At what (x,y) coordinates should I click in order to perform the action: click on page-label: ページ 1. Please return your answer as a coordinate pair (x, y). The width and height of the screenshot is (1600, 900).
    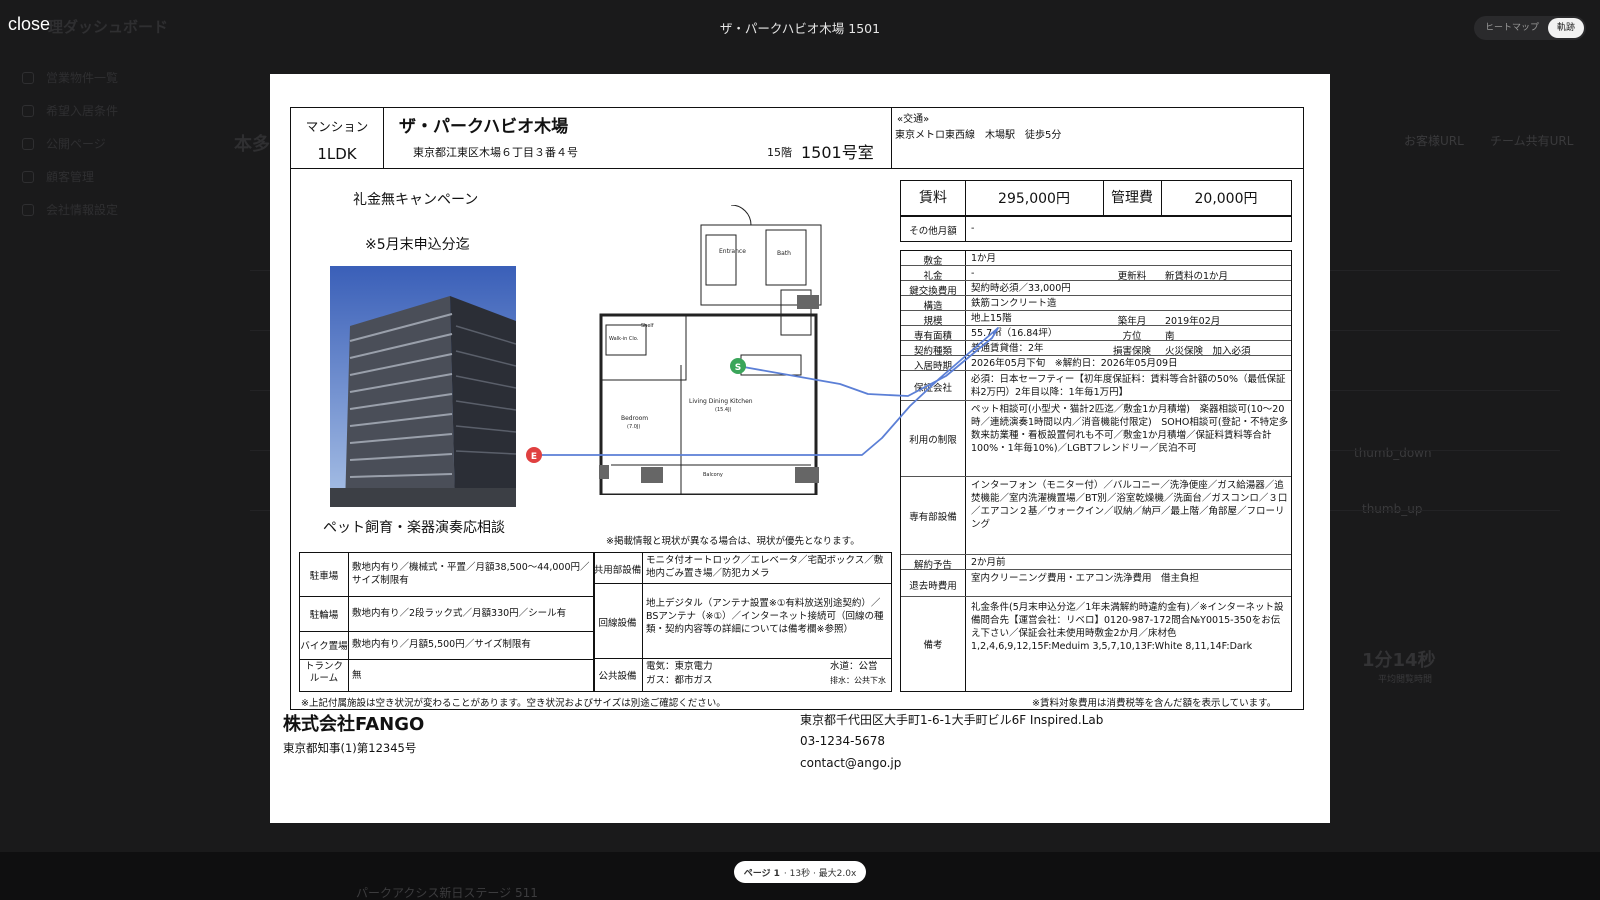
    Looking at the image, I should click on (761, 873).